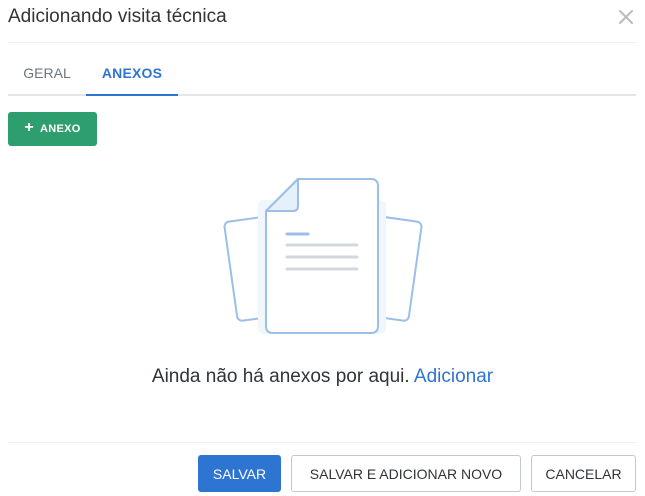  Describe the element at coordinates (322, 42) in the screenshot. I see `header-divider` at that location.